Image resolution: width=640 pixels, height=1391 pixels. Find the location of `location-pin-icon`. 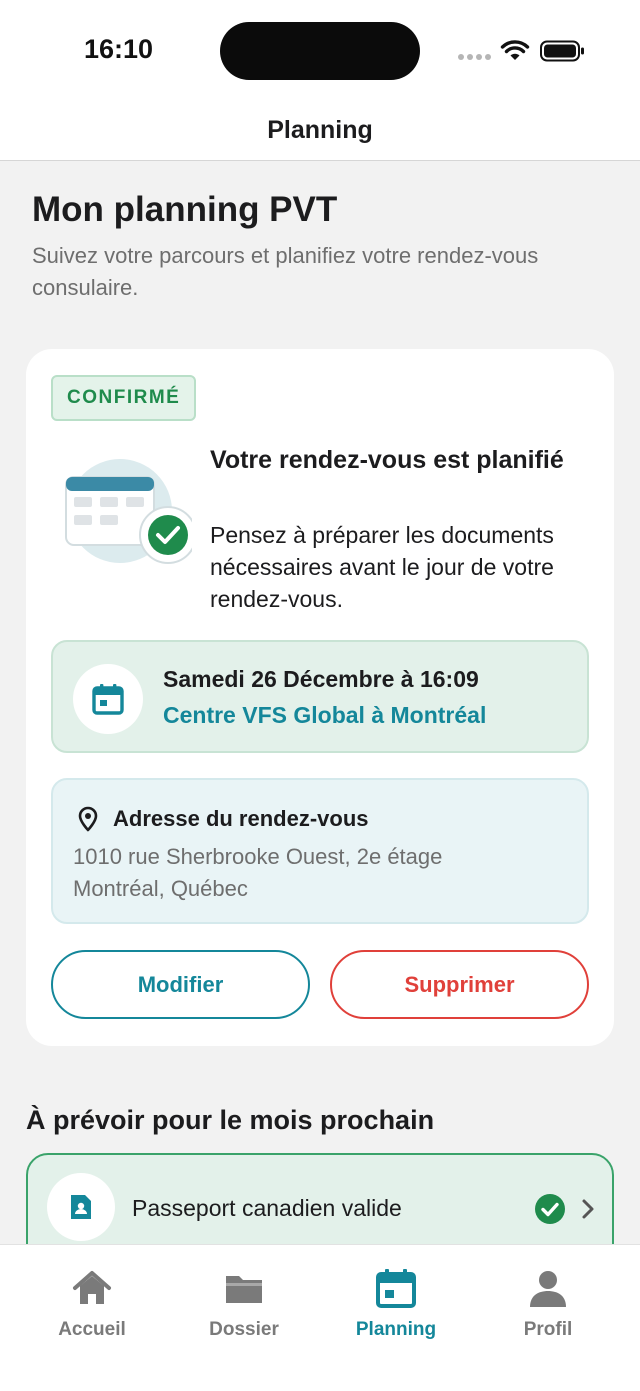

location-pin-icon is located at coordinates (88, 819).